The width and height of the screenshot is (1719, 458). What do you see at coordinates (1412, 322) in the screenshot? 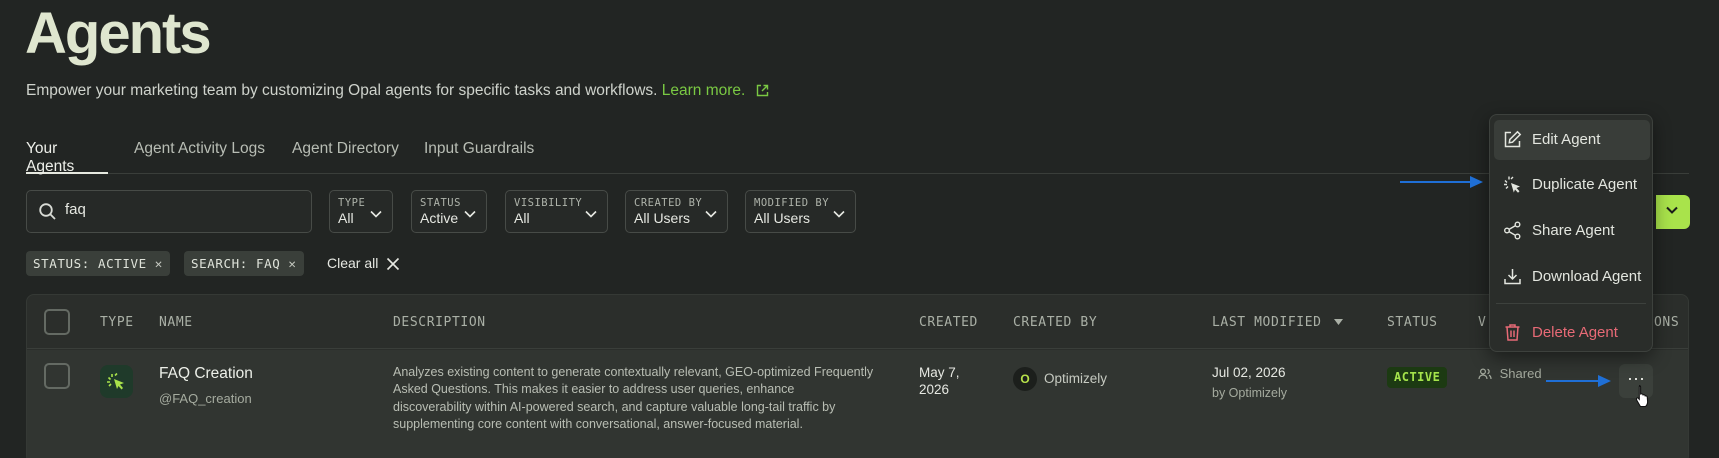
I see `column-header-status: STATUS` at bounding box center [1412, 322].